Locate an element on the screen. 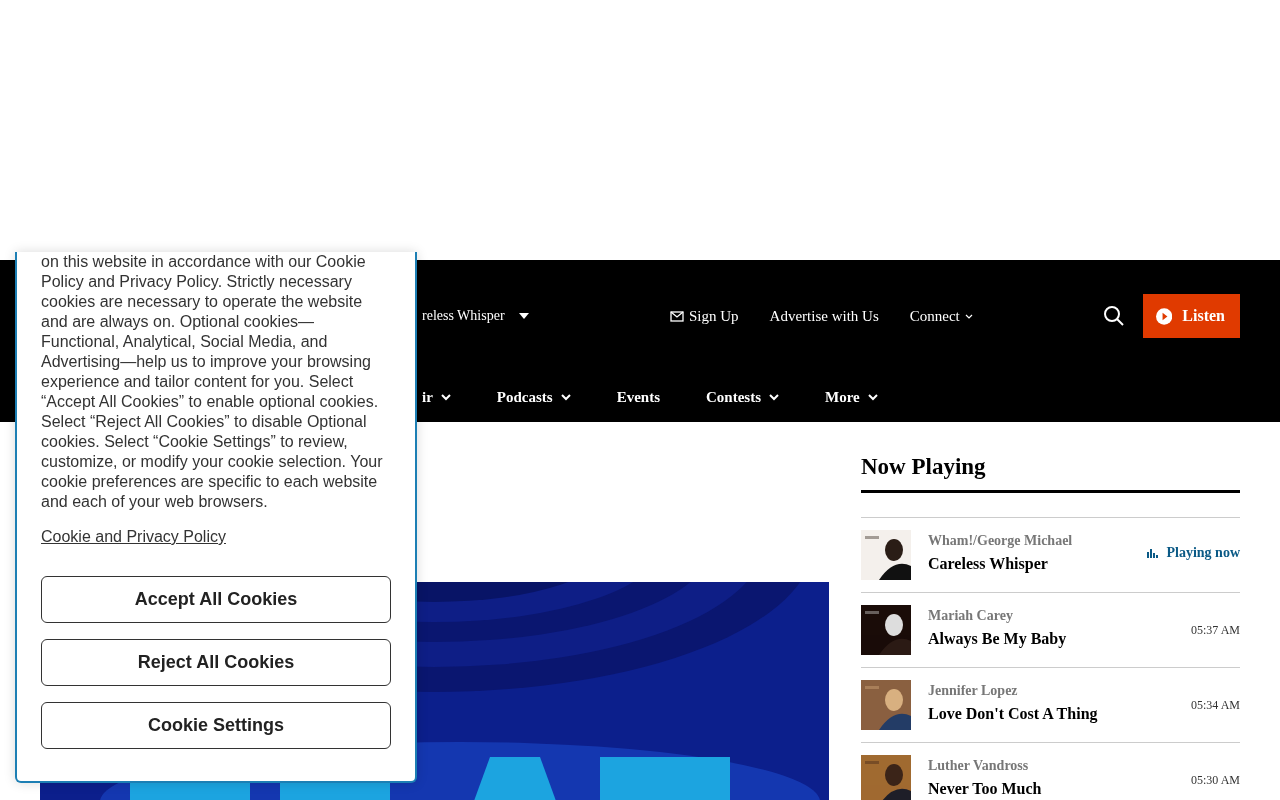 The width and height of the screenshot is (1280, 800). track-title: reless Whisper is located at coordinates (463, 316).